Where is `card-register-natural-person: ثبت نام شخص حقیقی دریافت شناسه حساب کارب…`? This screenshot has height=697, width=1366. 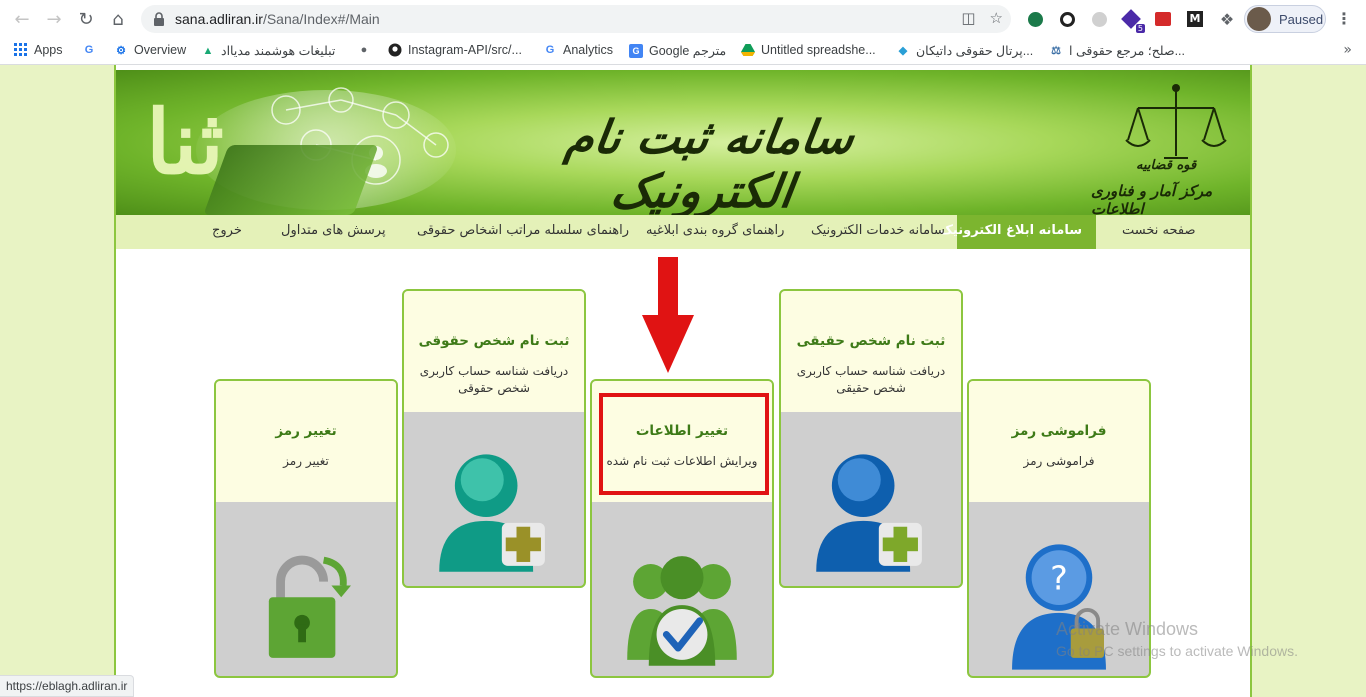 card-register-natural-person: ثبت نام شخص حقیقی دریافت شناسه حساب کارب… is located at coordinates (871, 438).